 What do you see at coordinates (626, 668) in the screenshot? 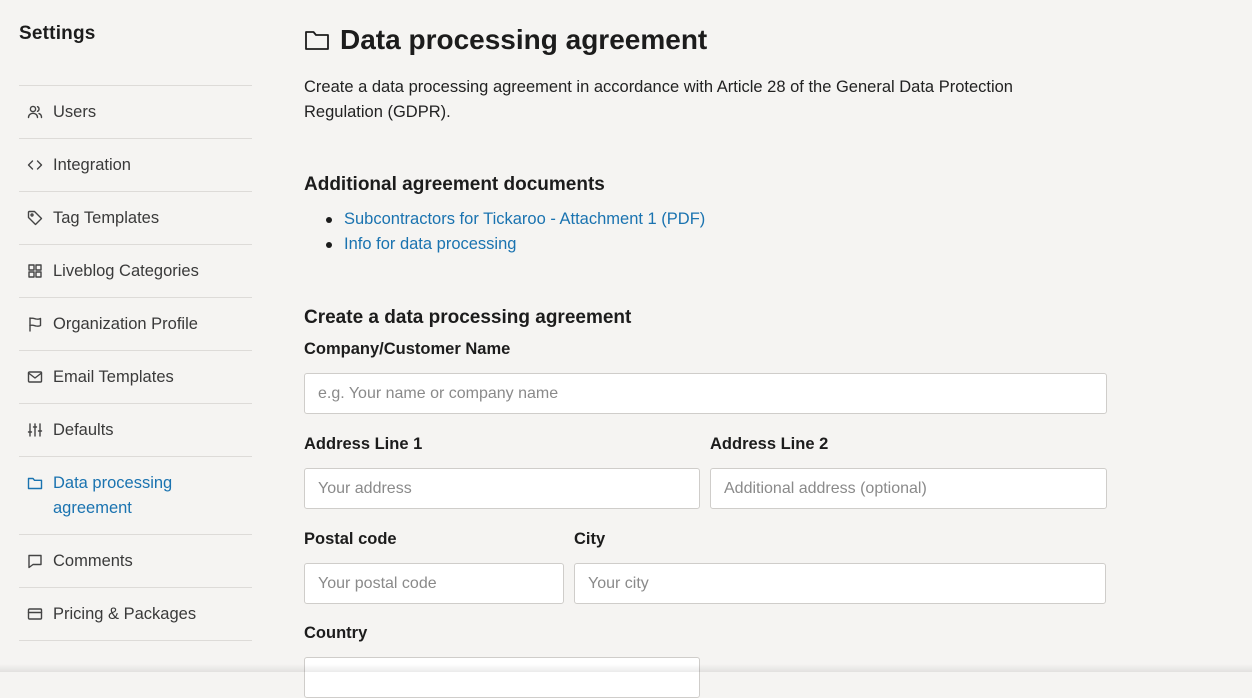
I see `bottom-fade` at bounding box center [626, 668].